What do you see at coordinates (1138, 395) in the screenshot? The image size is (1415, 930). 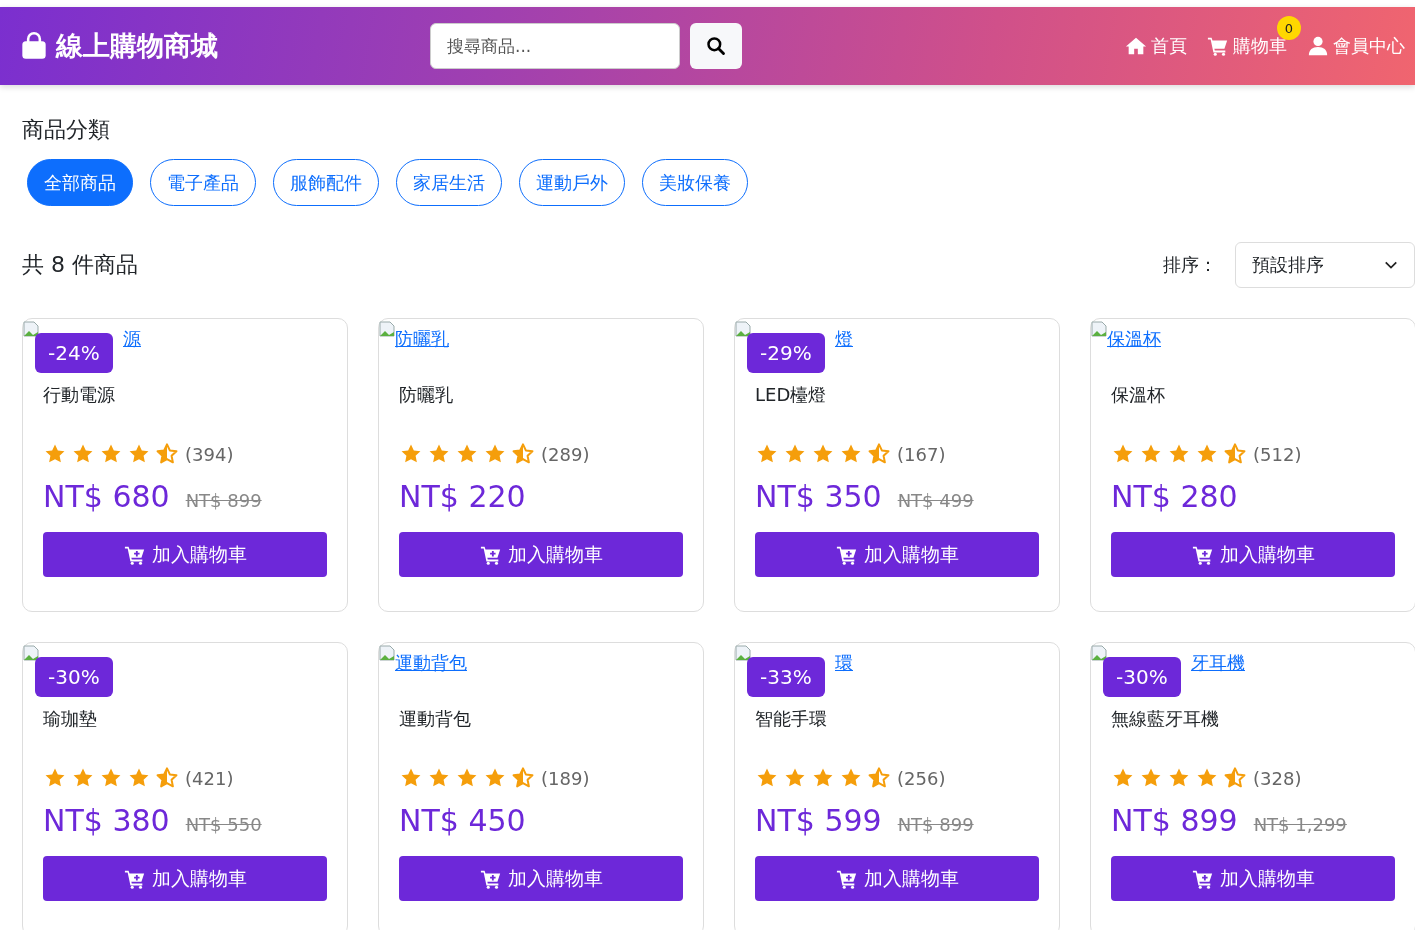 I see `product-name: 保溫杯` at bounding box center [1138, 395].